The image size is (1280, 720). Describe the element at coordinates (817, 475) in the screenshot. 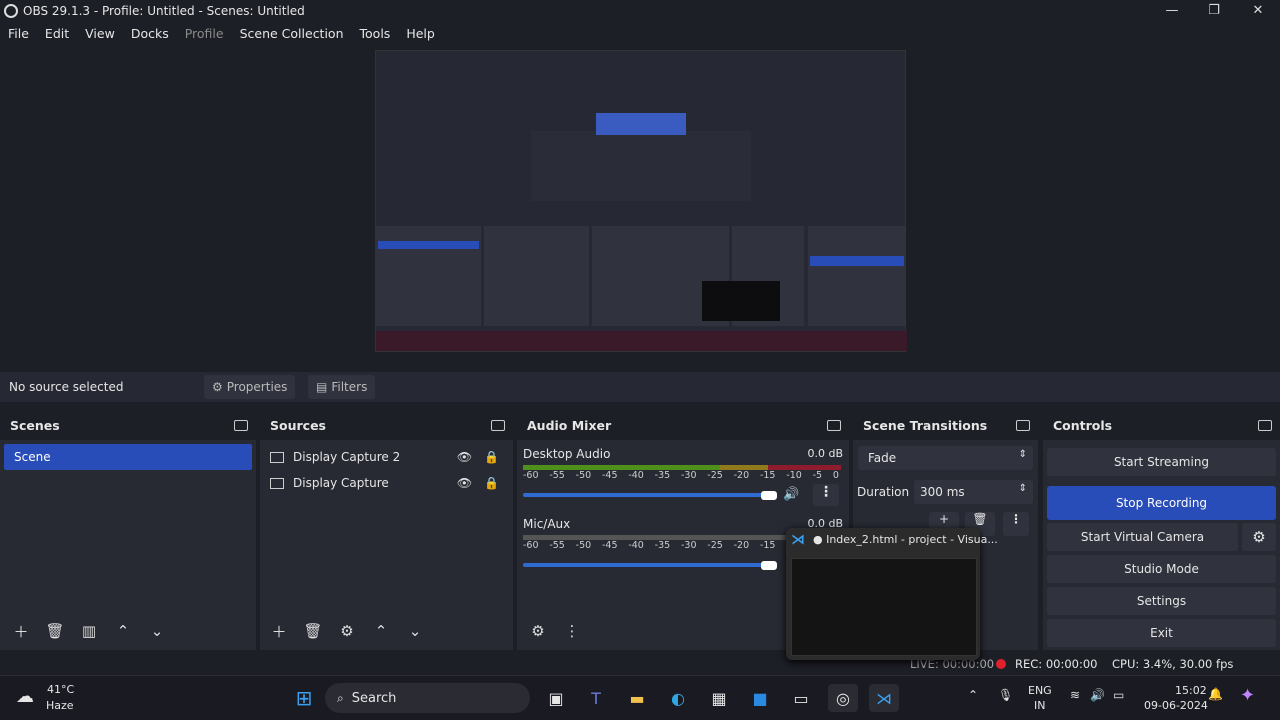

I see `tick: -5` at that location.